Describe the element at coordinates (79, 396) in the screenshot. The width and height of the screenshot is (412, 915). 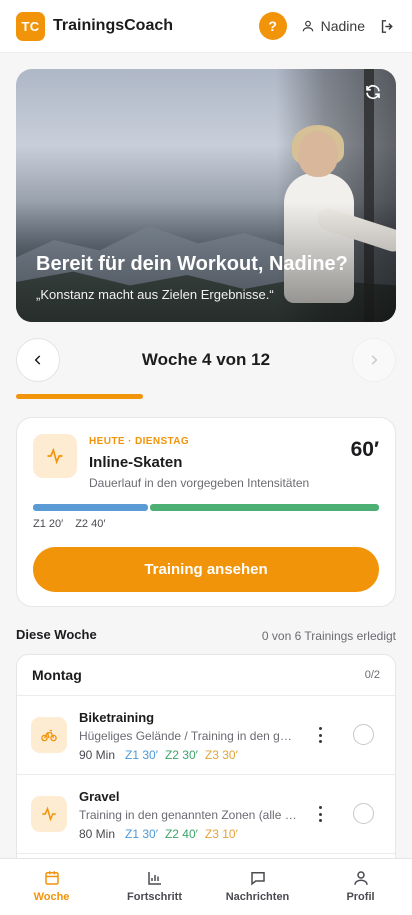
I see `plan-progress-fill` at that location.